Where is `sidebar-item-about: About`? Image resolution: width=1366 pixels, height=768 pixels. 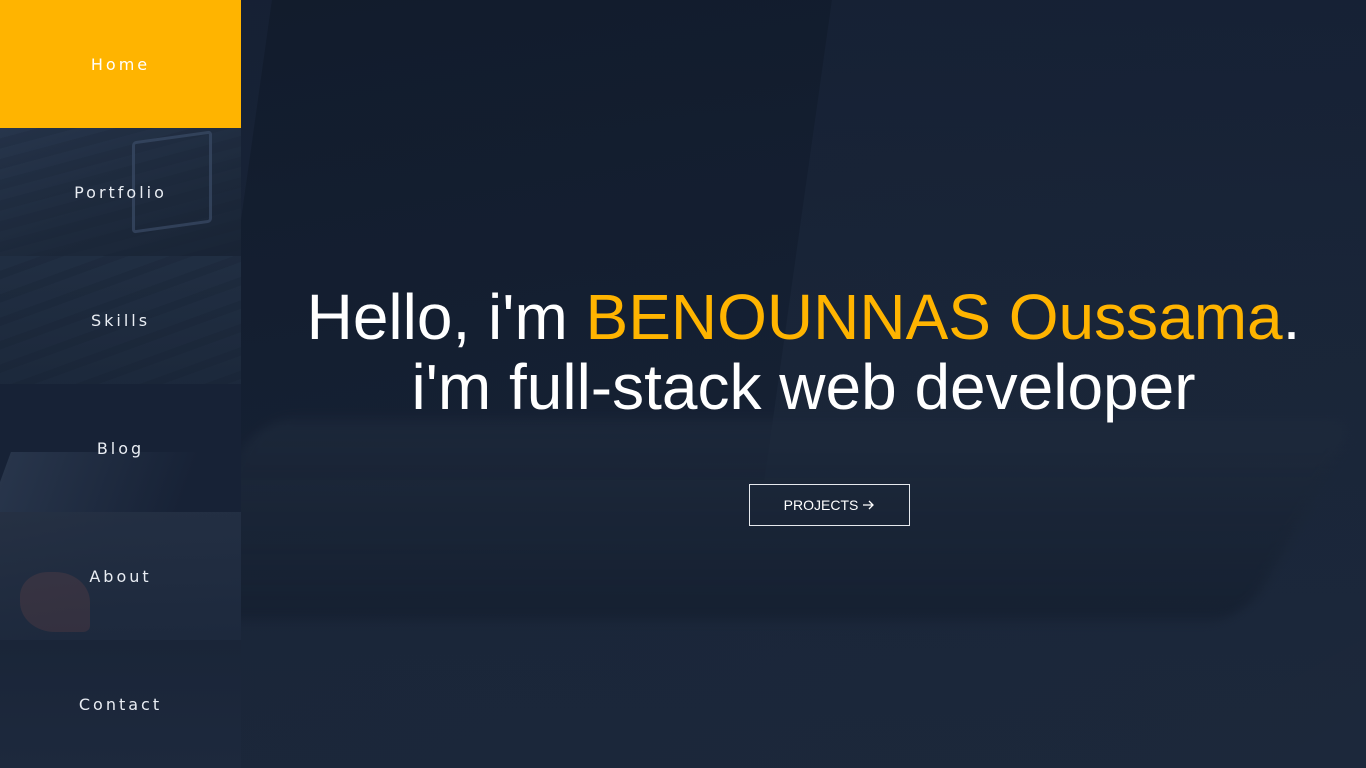 sidebar-item-about: About is located at coordinates (120, 576).